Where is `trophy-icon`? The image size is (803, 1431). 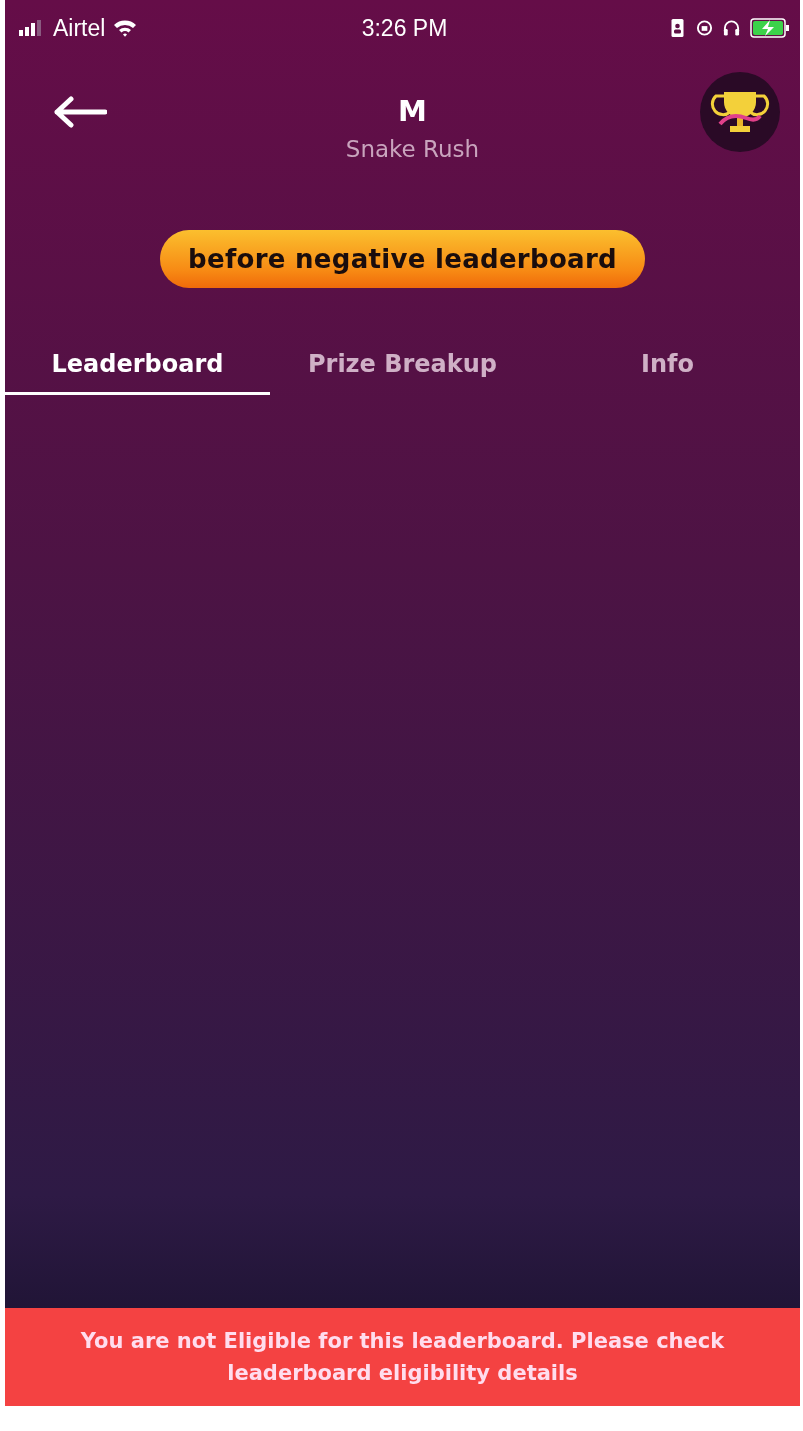
trophy-icon is located at coordinates (740, 112).